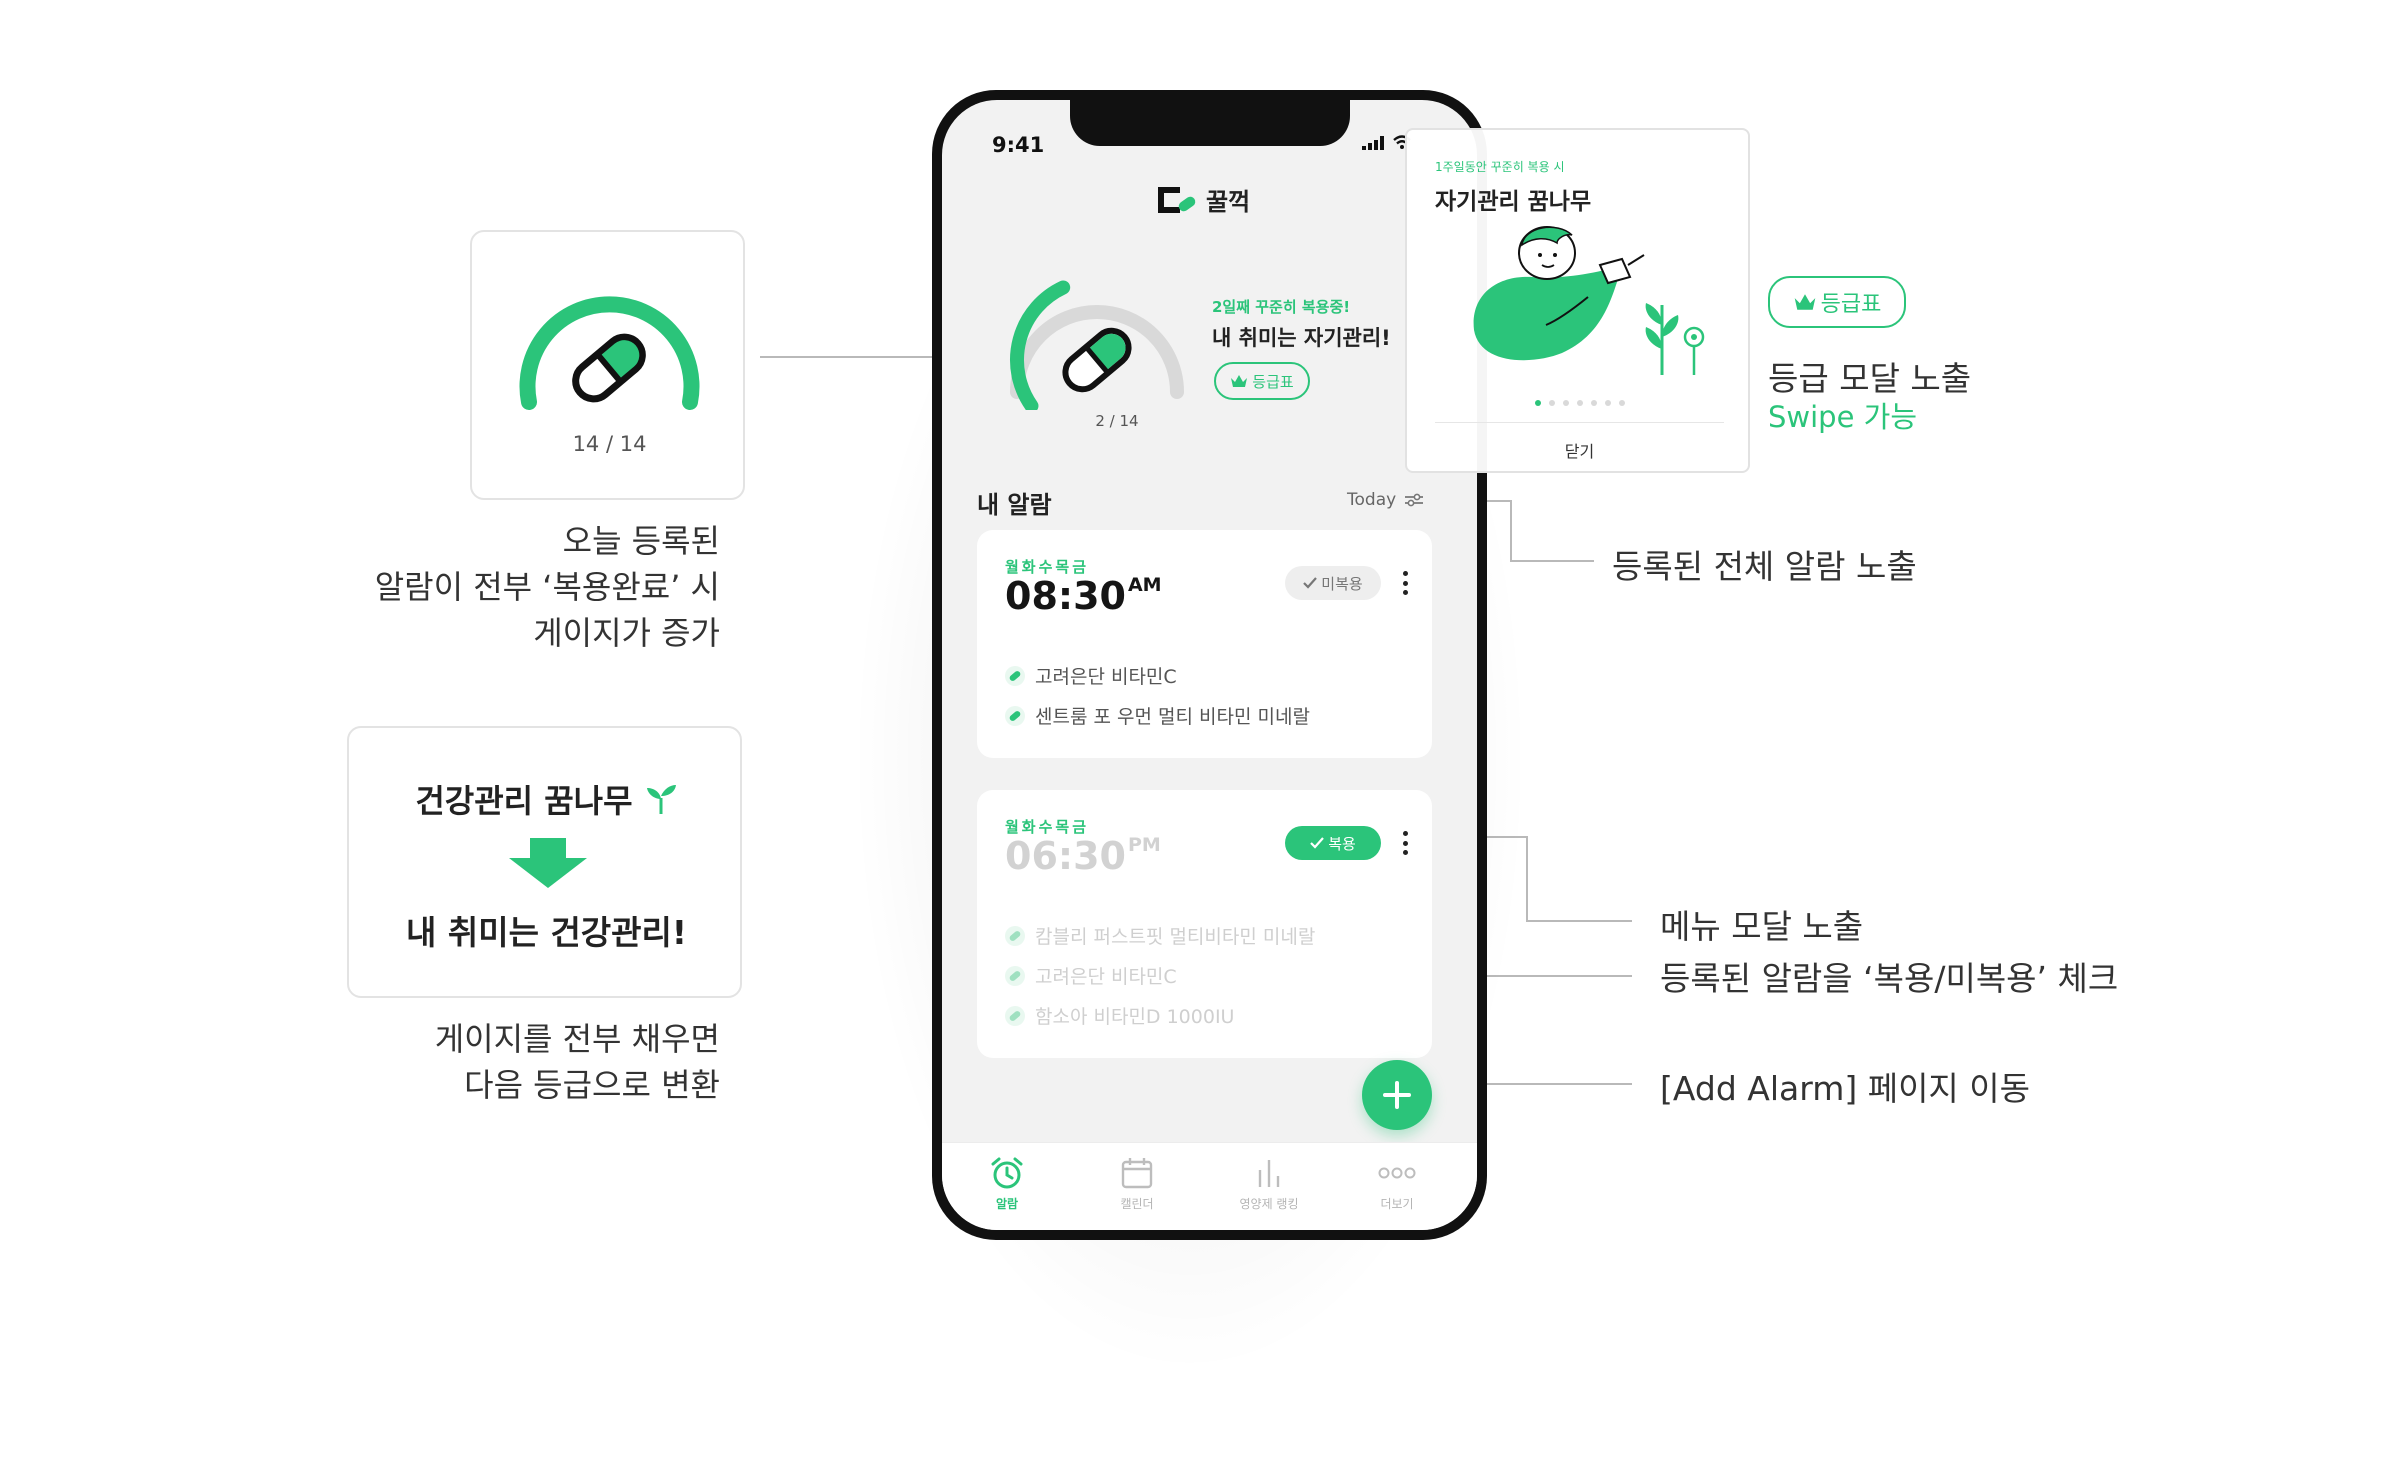 Image resolution: width=2400 pixels, height=1465 pixels. What do you see at coordinates (1177, 199) in the screenshot?
I see `logo-icon` at bounding box center [1177, 199].